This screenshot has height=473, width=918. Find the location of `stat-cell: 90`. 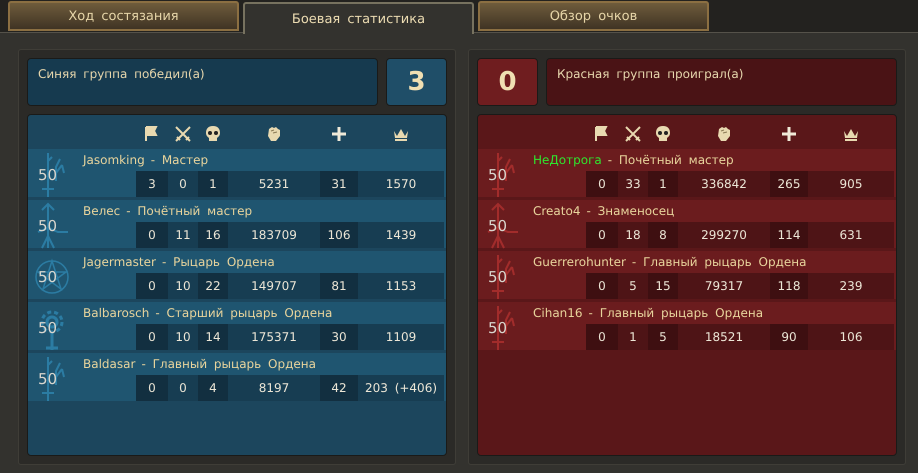

stat-cell: 90 is located at coordinates (789, 337).